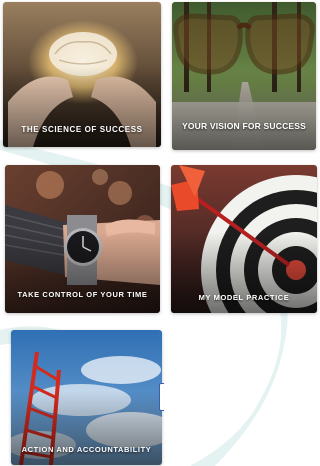 This screenshot has width=320, height=466. What do you see at coordinates (161, 397) in the screenshot?
I see `drag-handle` at bounding box center [161, 397].